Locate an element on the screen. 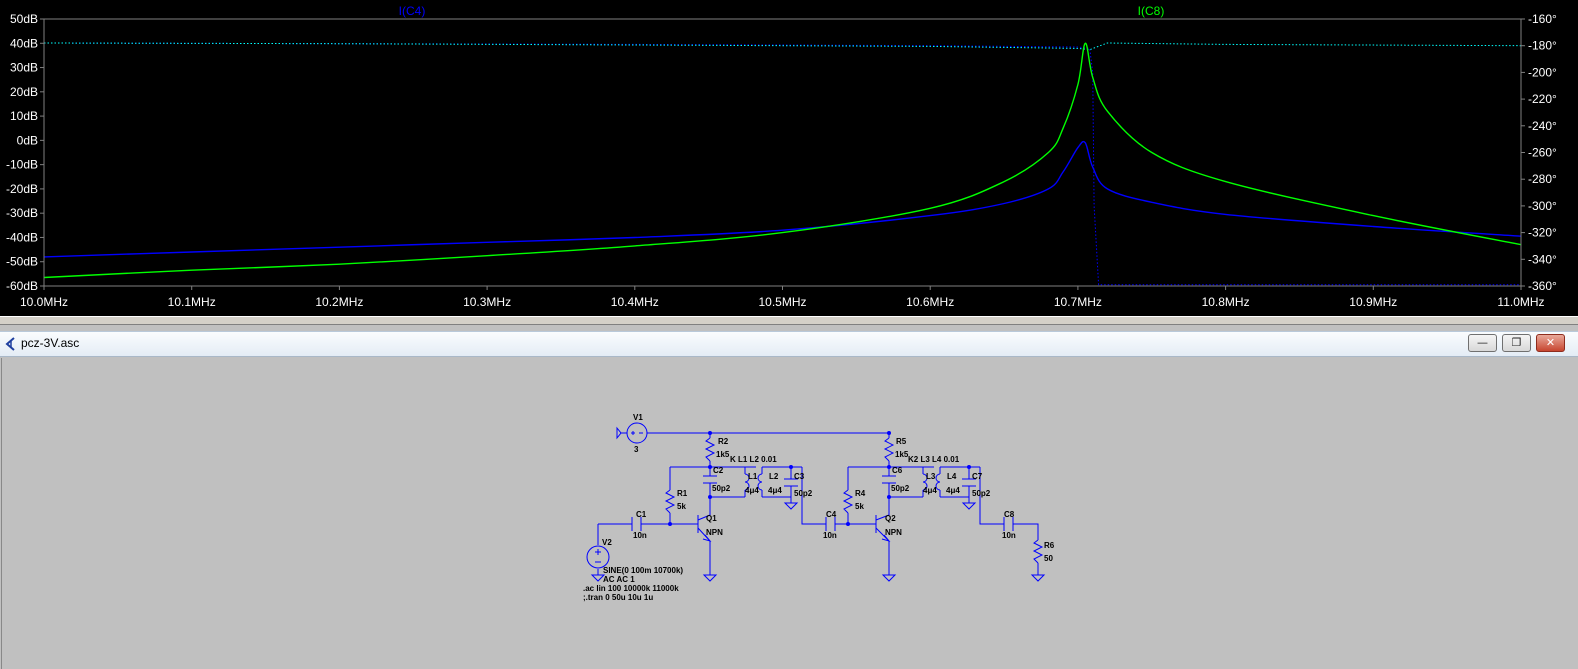 The width and height of the screenshot is (1578, 669). y-left-tick-label: -20dB is located at coordinates (22, 189).